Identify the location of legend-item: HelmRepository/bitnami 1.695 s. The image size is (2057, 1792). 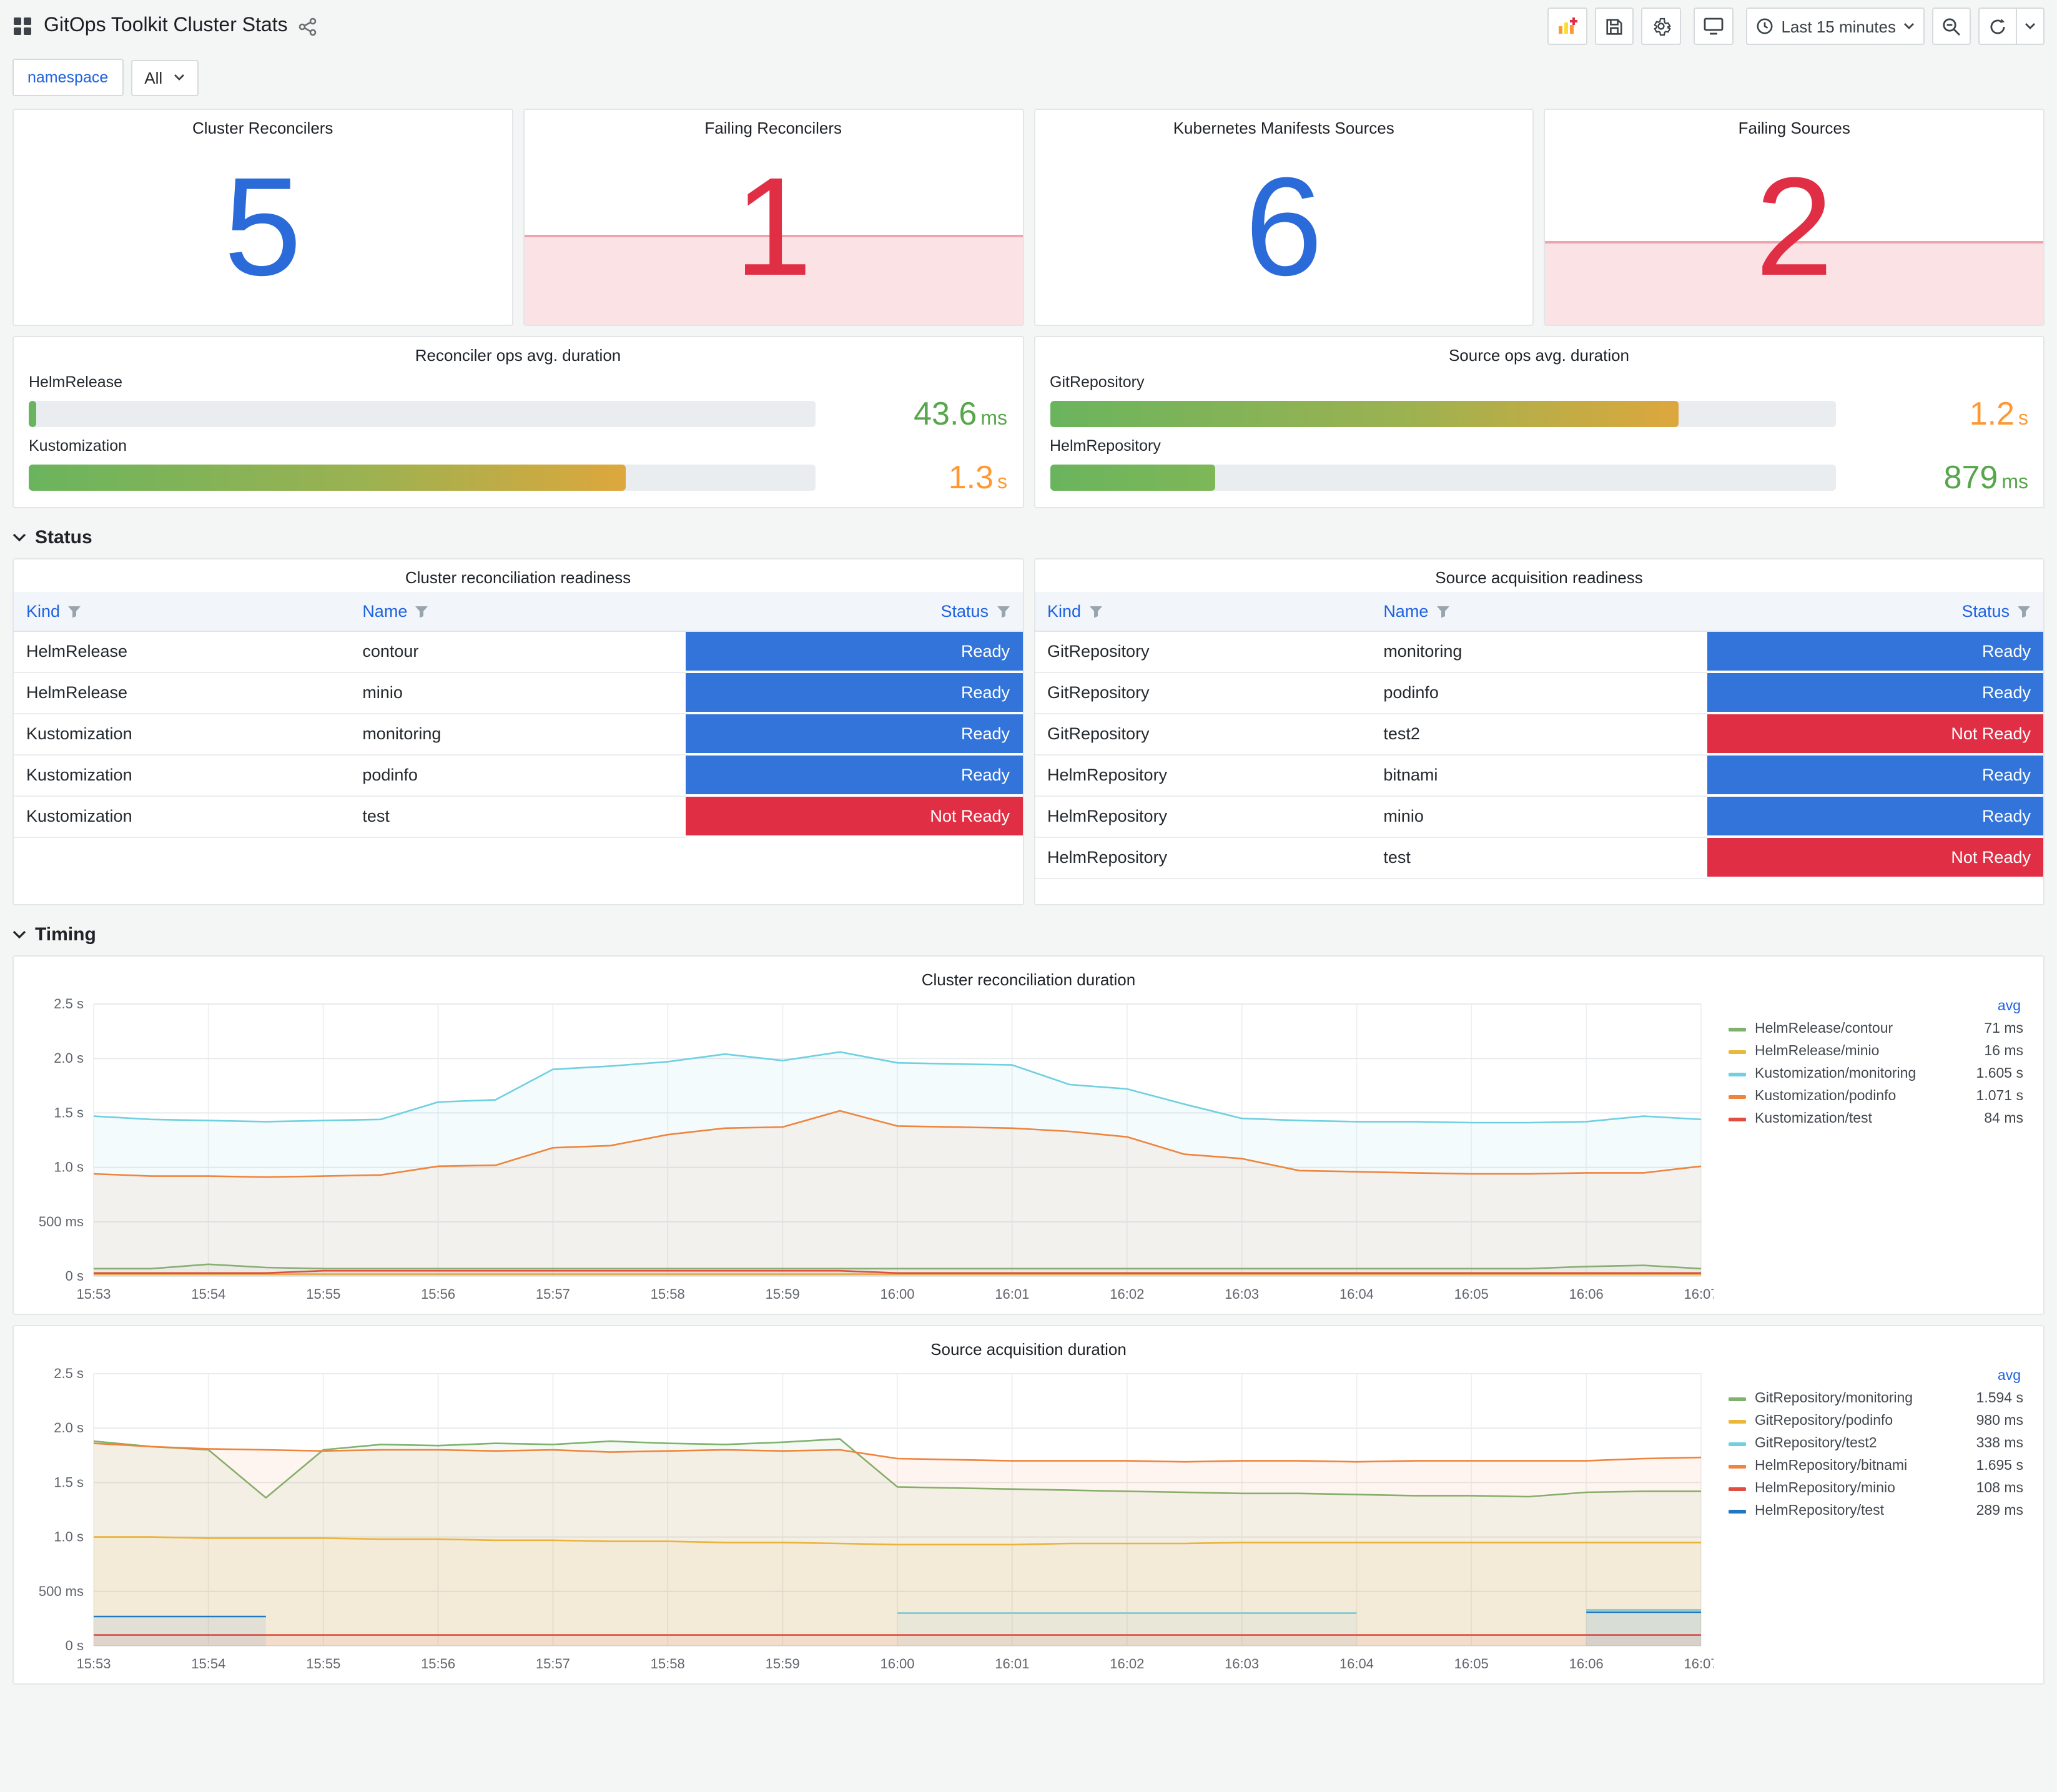
(1876, 1466).